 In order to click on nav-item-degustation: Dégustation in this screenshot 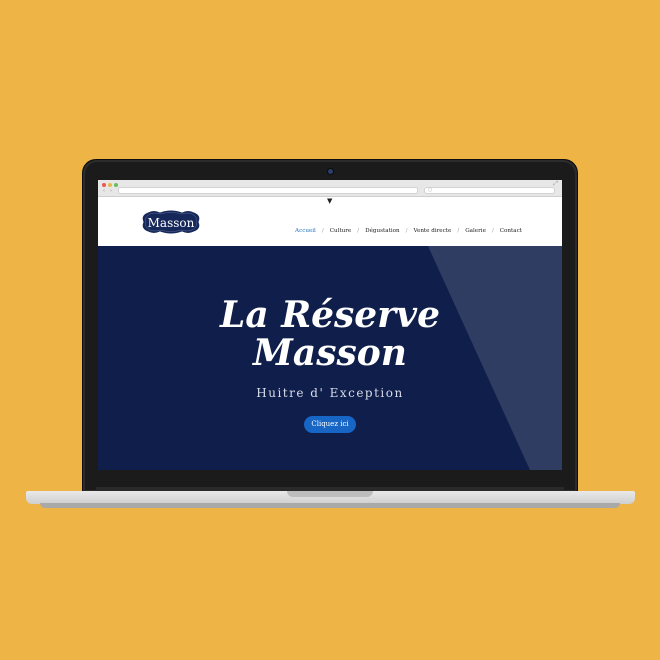, I will do `click(382, 231)`.